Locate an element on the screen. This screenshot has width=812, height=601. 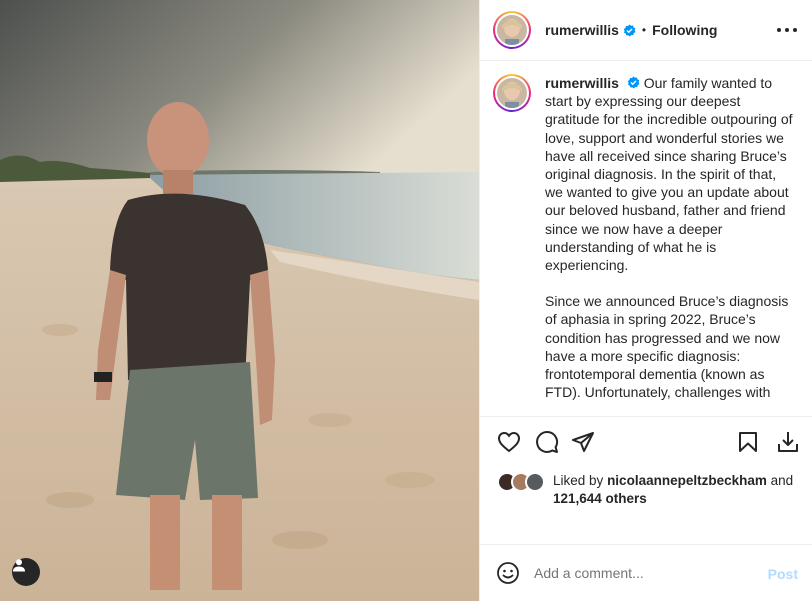
liked-by-conjunction: and is located at coordinates (782, 480).